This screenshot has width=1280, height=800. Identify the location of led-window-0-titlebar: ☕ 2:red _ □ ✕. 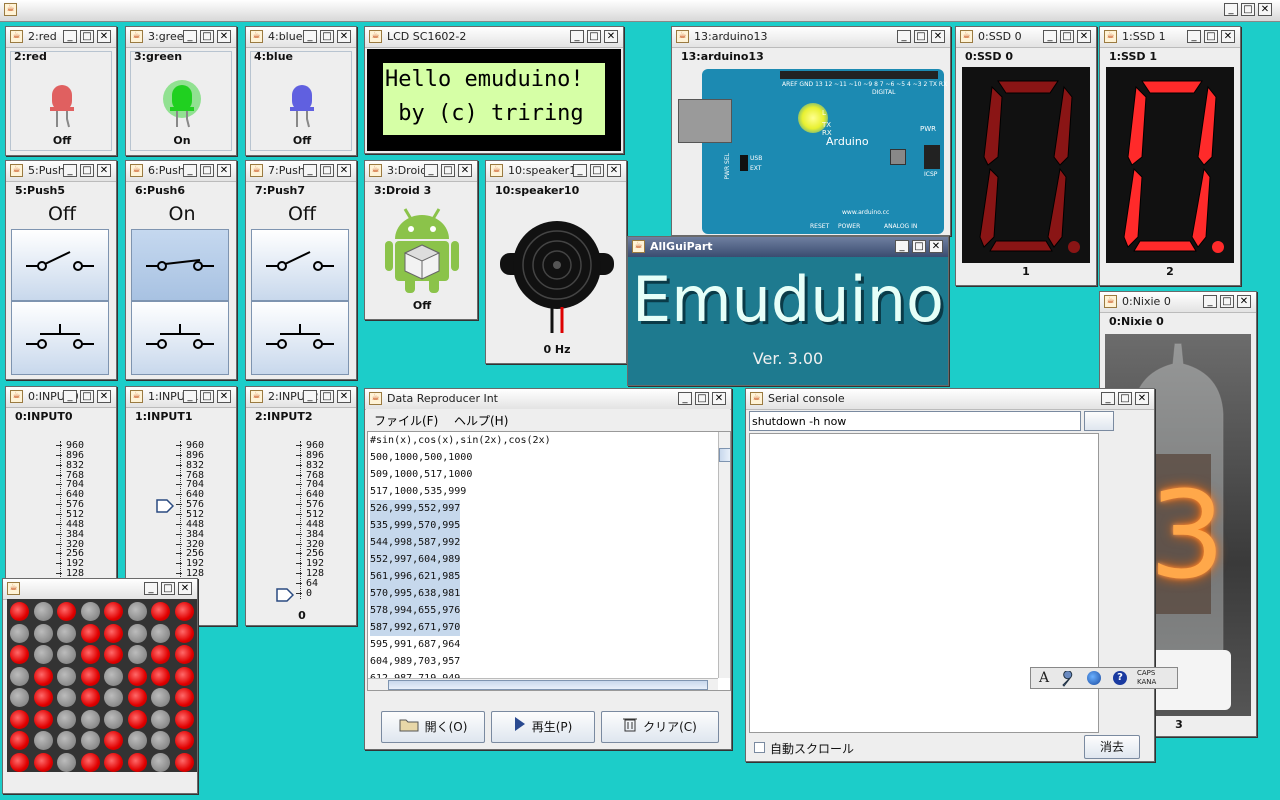
(61, 37).